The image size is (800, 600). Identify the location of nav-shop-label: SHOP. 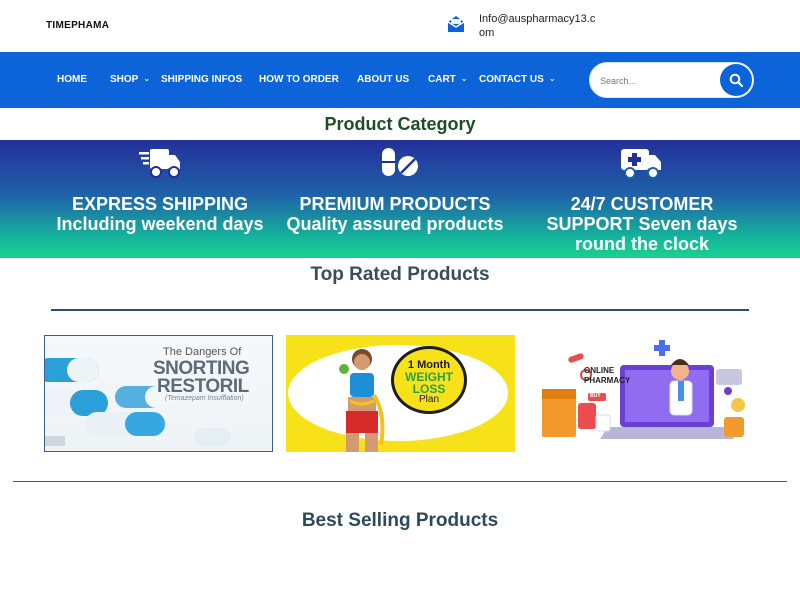
(124, 79).